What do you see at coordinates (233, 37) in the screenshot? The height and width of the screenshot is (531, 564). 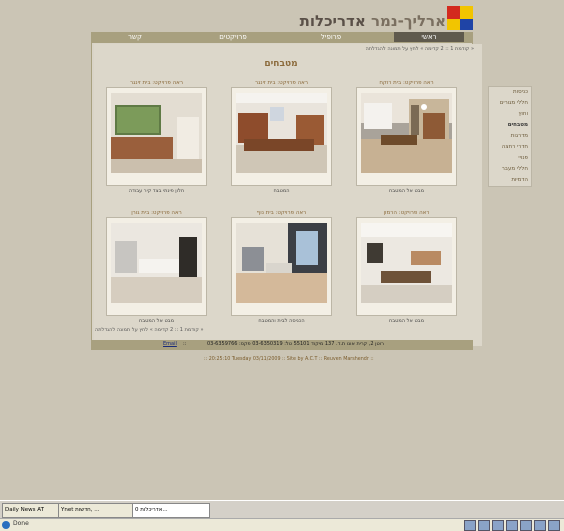 I see `tab-projects: פרויקטים` at bounding box center [233, 37].